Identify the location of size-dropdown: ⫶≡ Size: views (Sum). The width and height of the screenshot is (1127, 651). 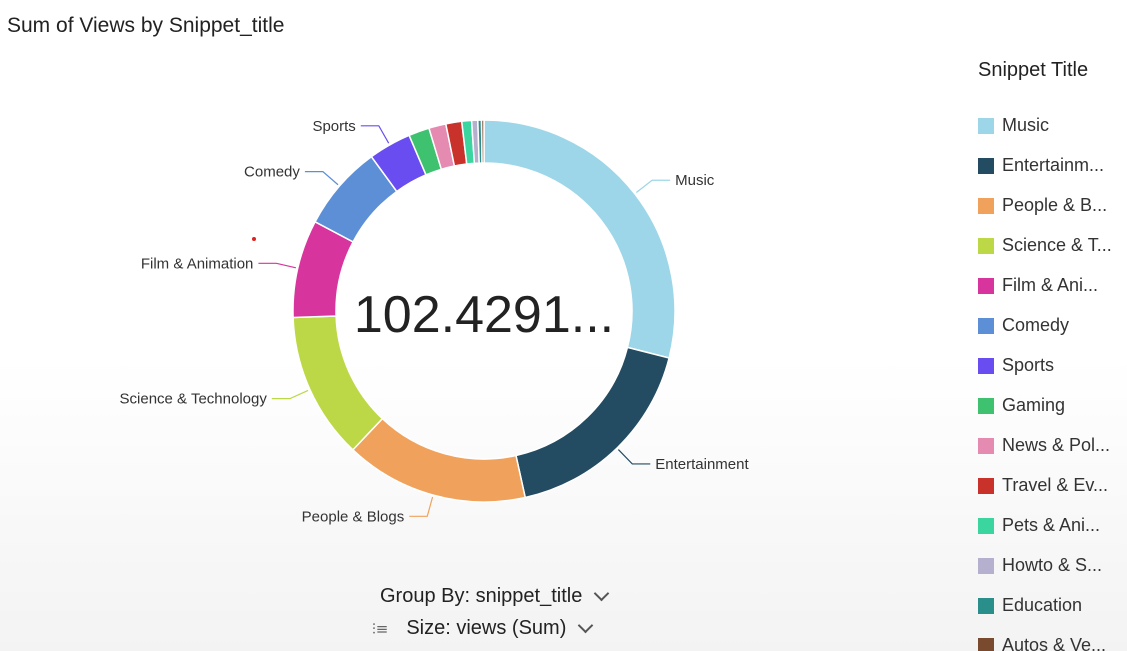
(483, 628).